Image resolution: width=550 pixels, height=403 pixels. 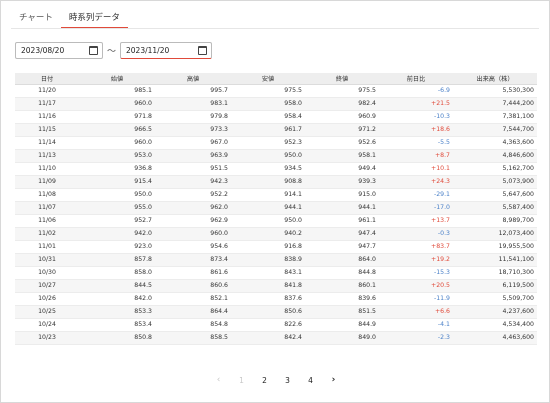 I want to click on cell-change: +10.1, so click(x=416, y=169).